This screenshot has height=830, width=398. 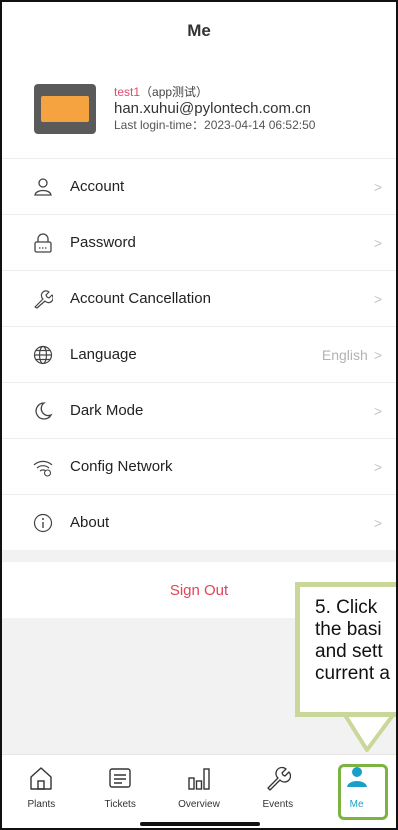 What do you see at coordinates (121, 466) in the screenshot?
I see `menu-item-label: Config Network` at bounding box center [121, 466].